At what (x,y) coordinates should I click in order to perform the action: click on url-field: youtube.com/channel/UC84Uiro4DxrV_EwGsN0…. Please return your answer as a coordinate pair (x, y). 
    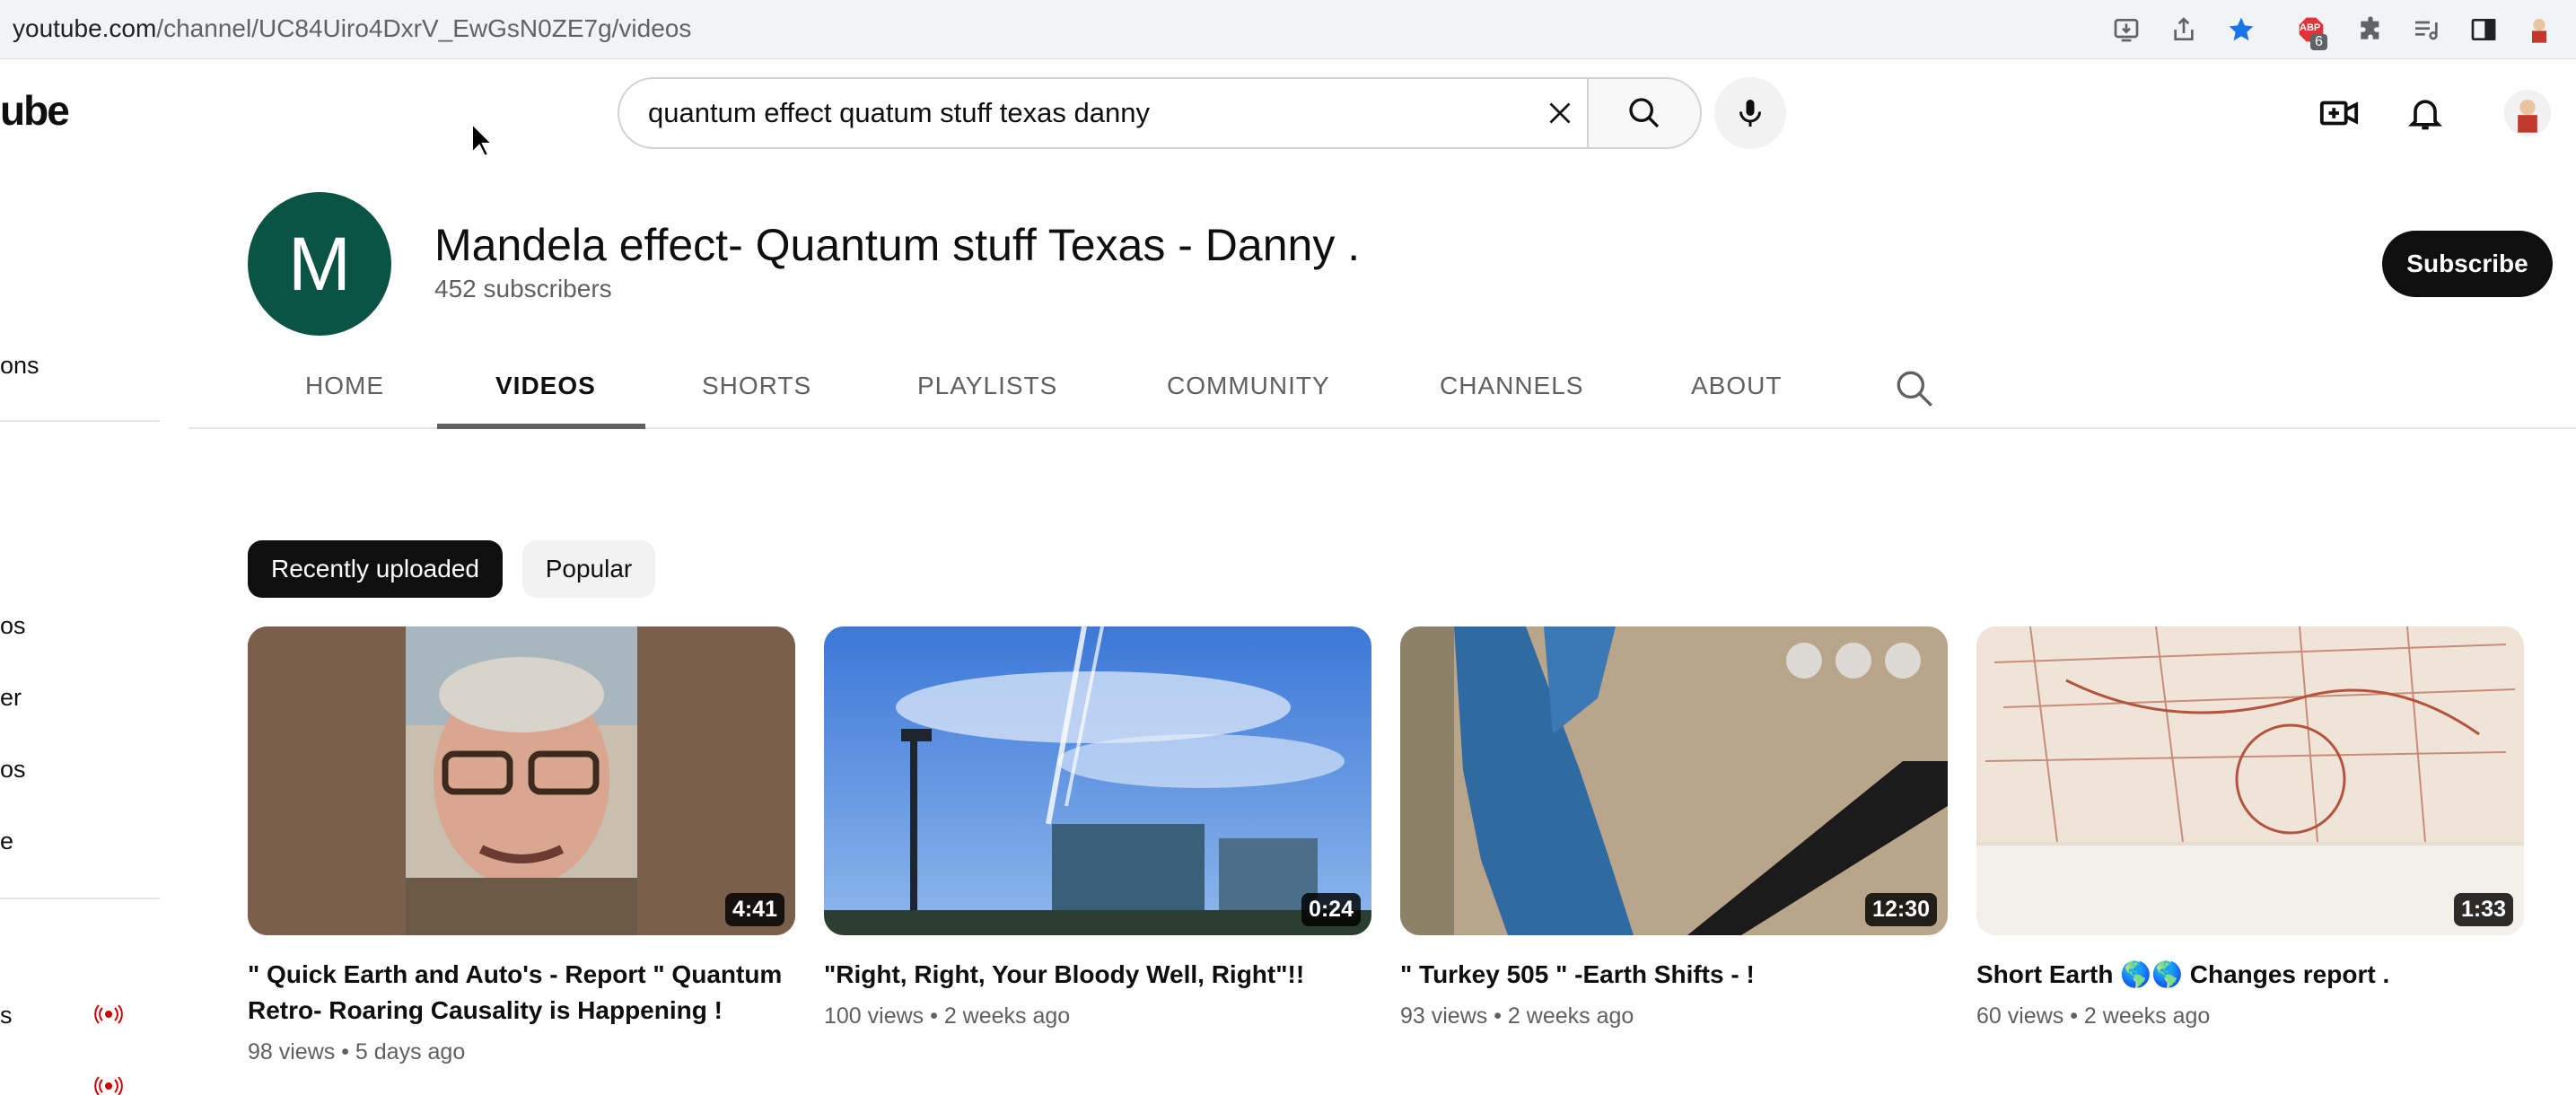
    Looking at the image, I should click on (352, 28).